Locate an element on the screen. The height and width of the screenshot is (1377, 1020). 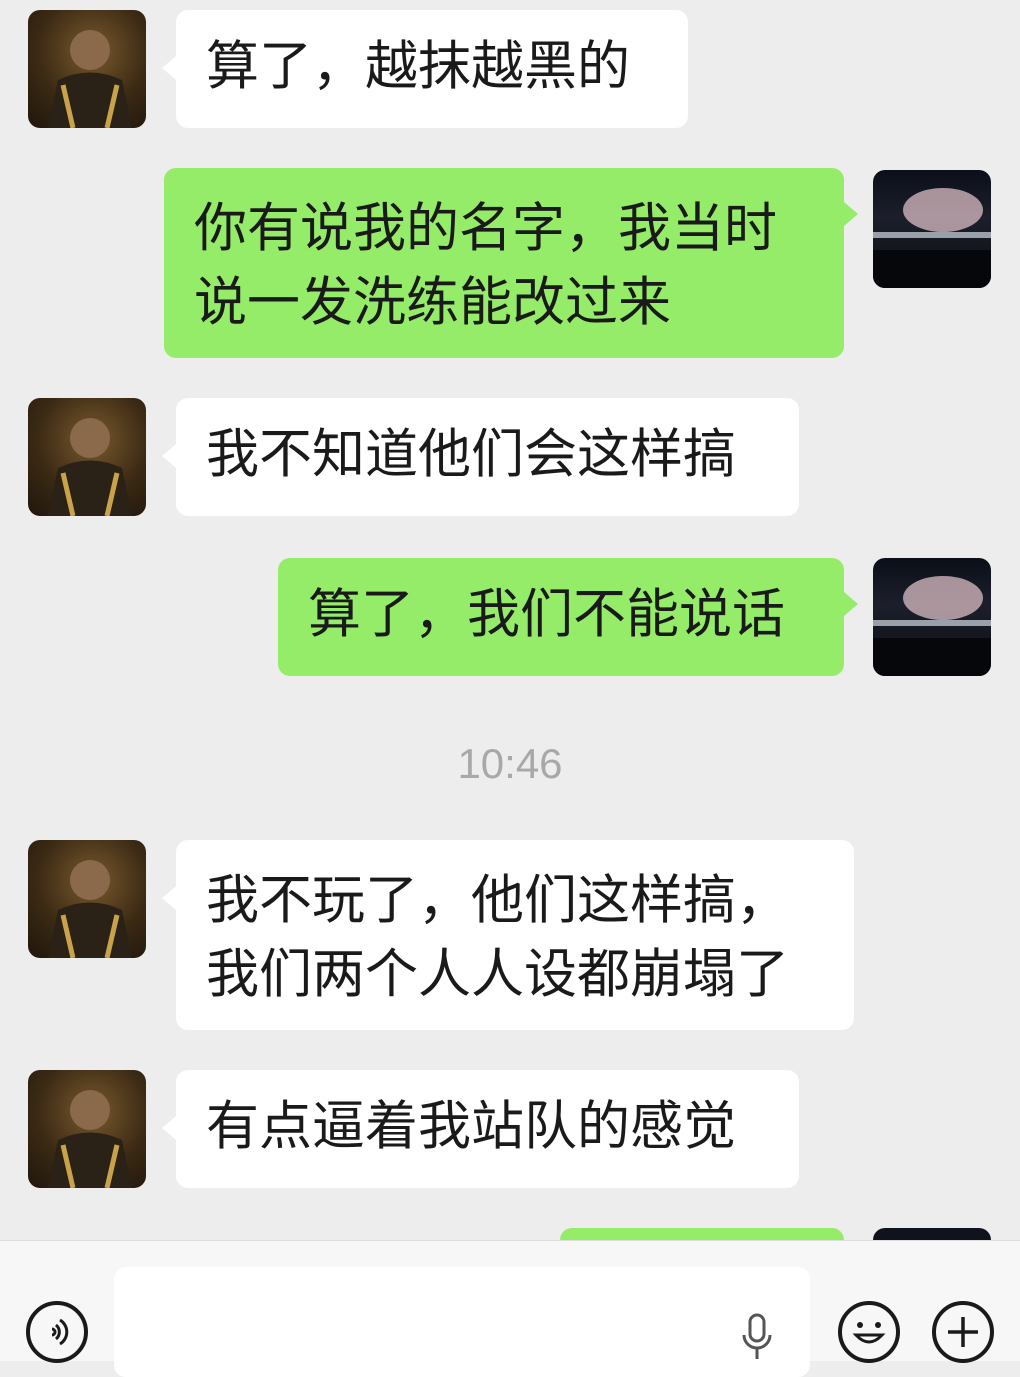
message-bubble-incoming: 我不知道他们会这样搞 is located at coordinates (480, 457).